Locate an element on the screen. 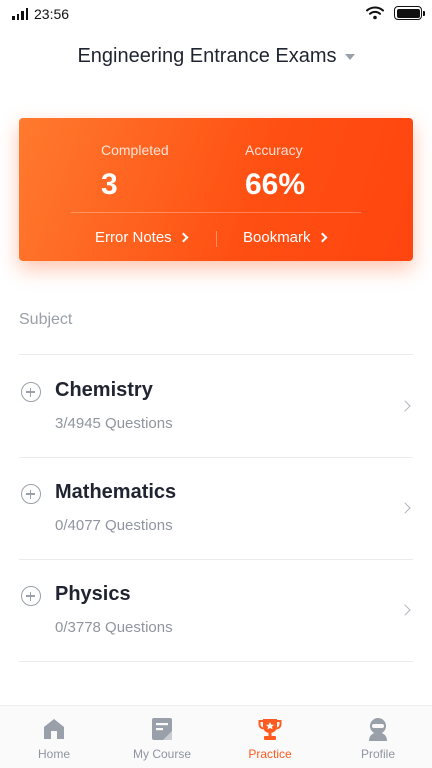 The image size is (432, 768). subject-name: Chemistry is located at coordinates (104, 390).